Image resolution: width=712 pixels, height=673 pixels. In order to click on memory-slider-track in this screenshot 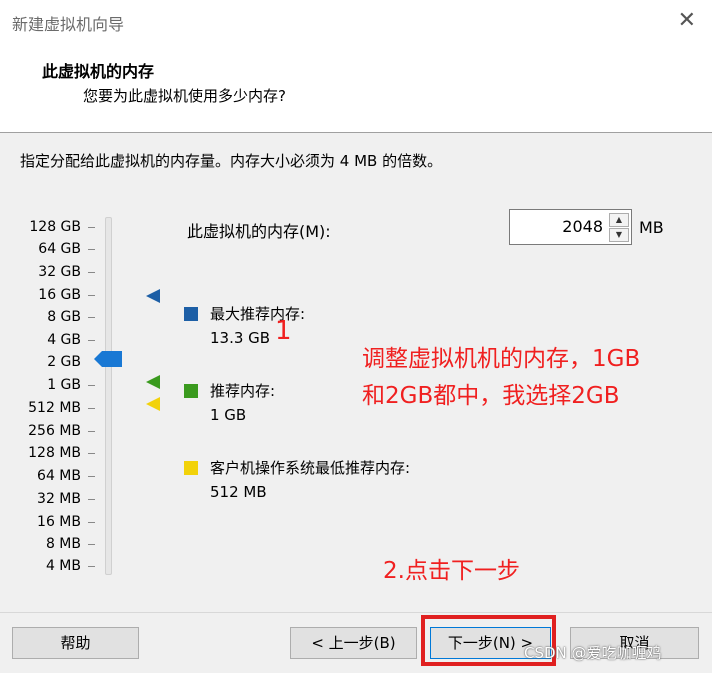, I will do `click(108, 396)`.